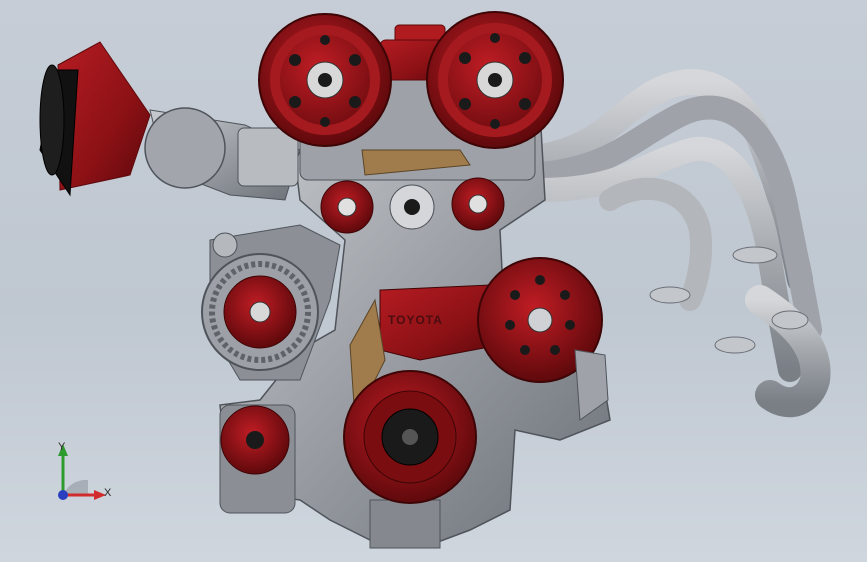  Describe the element at coordinates (257, 459) in the screenshot. I see `power-steering-pump` at that location.